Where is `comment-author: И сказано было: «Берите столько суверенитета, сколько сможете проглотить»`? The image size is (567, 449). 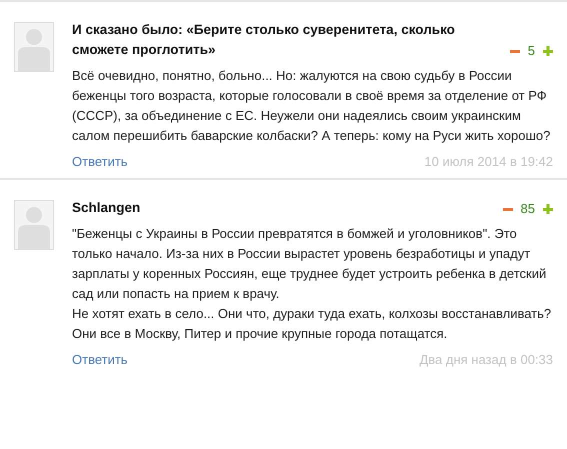
comment-author: И сказано было: «Берите столько суверенитета, сколько сможете проглотить» is located at coordinates (264, 40).